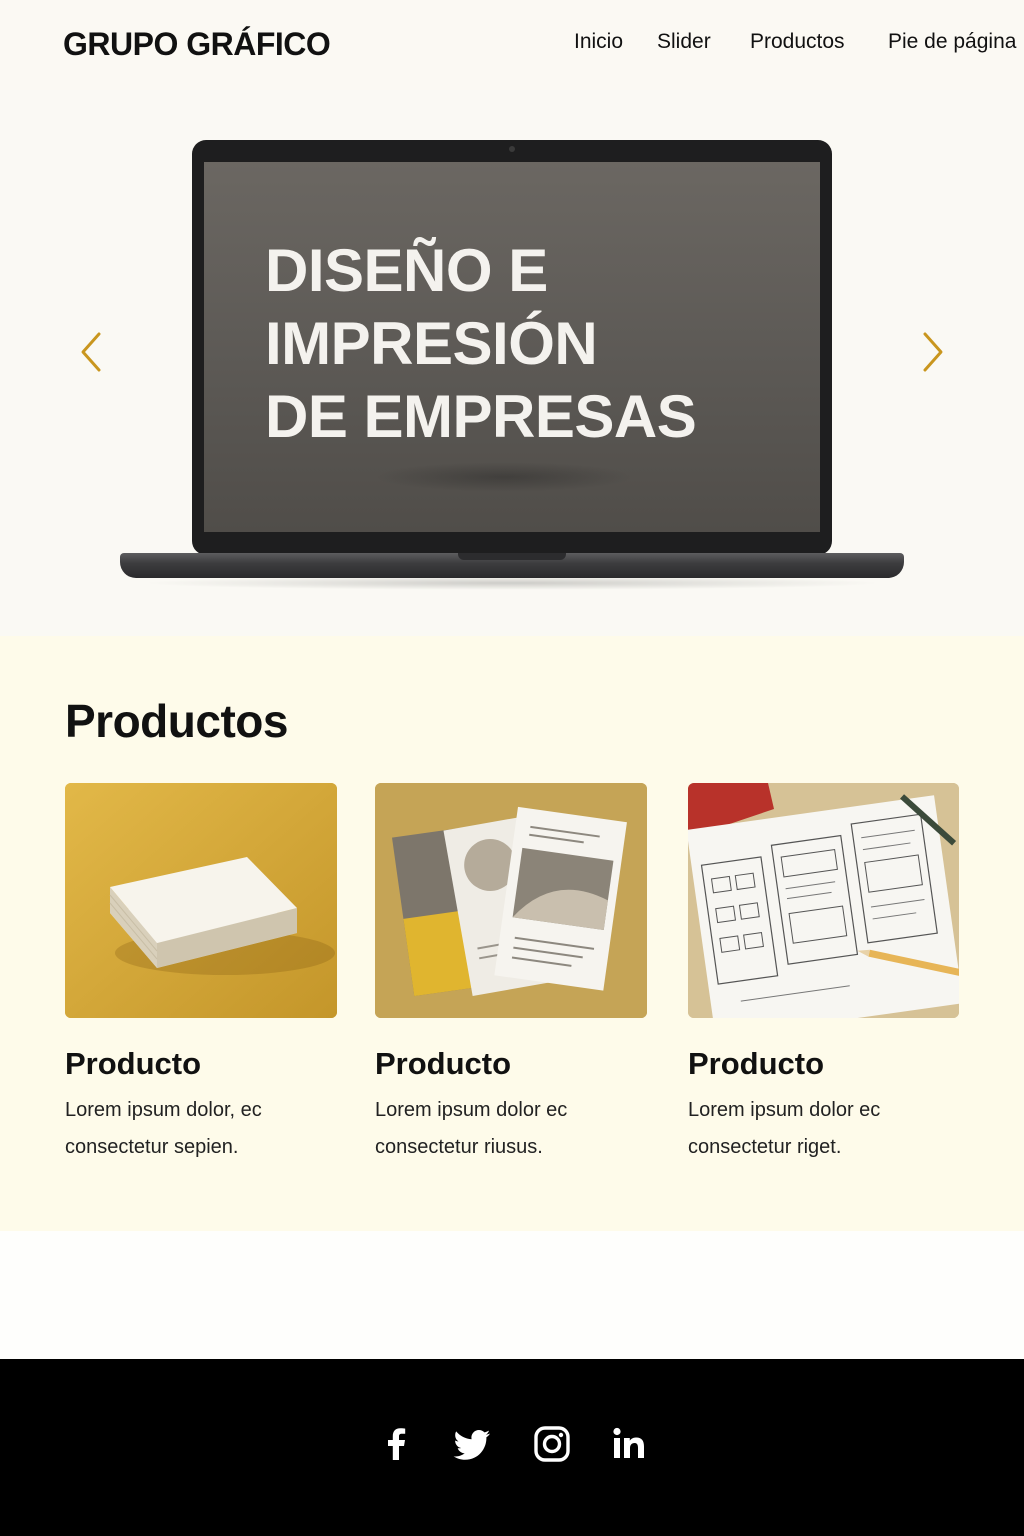 The image size is (1024, 1536). I want to click on product-description: Lorem ipsum dolor ec consectetur riget., so click(784, 1128).